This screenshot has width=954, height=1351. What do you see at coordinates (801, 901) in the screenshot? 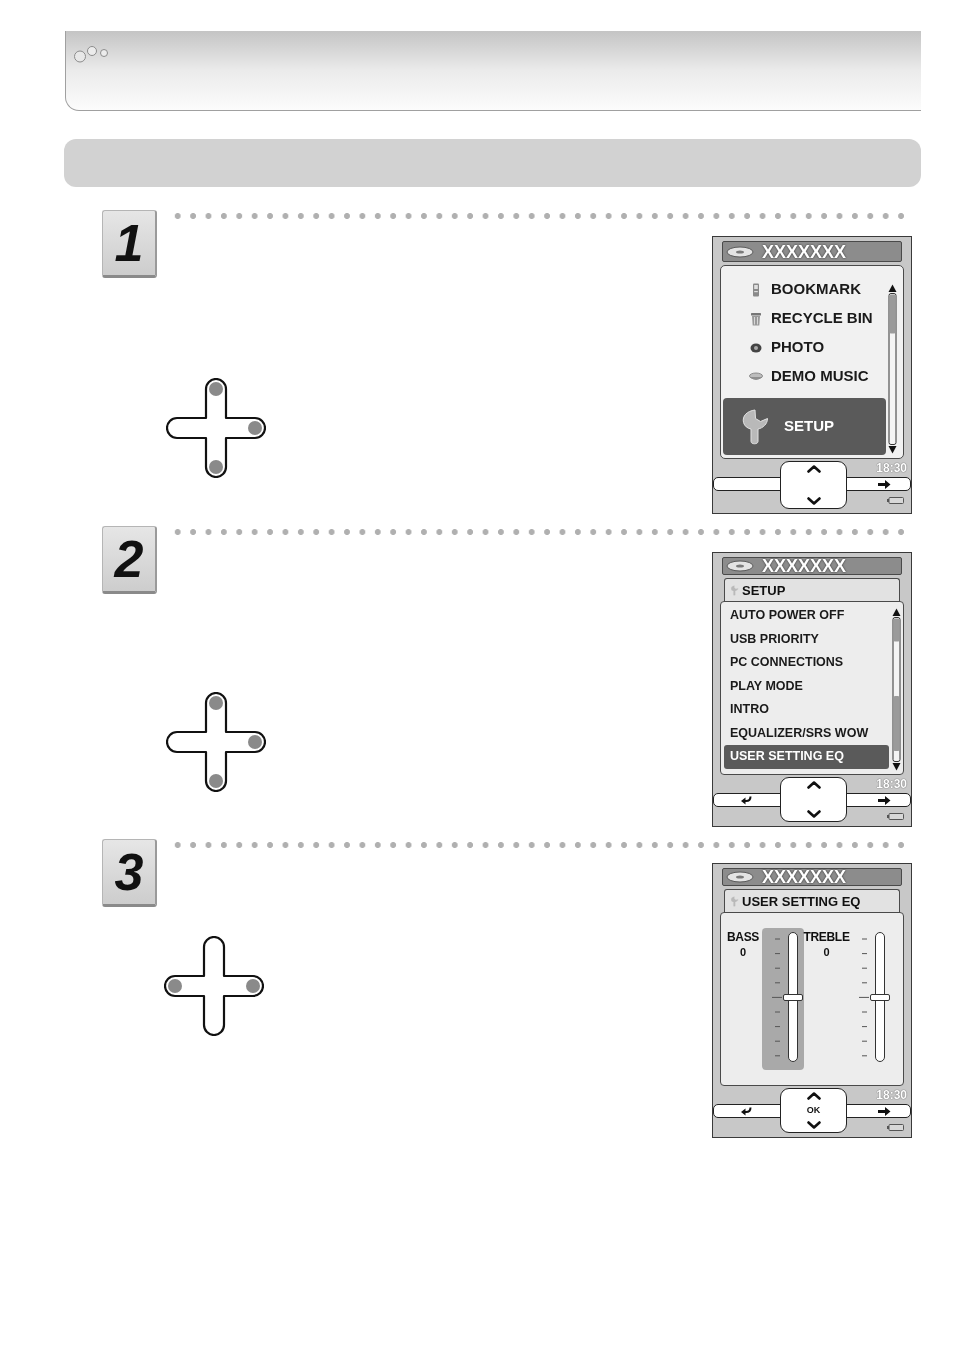
I see `screen-heading: USER SETTING EQ` at bounding box center [801, 901].